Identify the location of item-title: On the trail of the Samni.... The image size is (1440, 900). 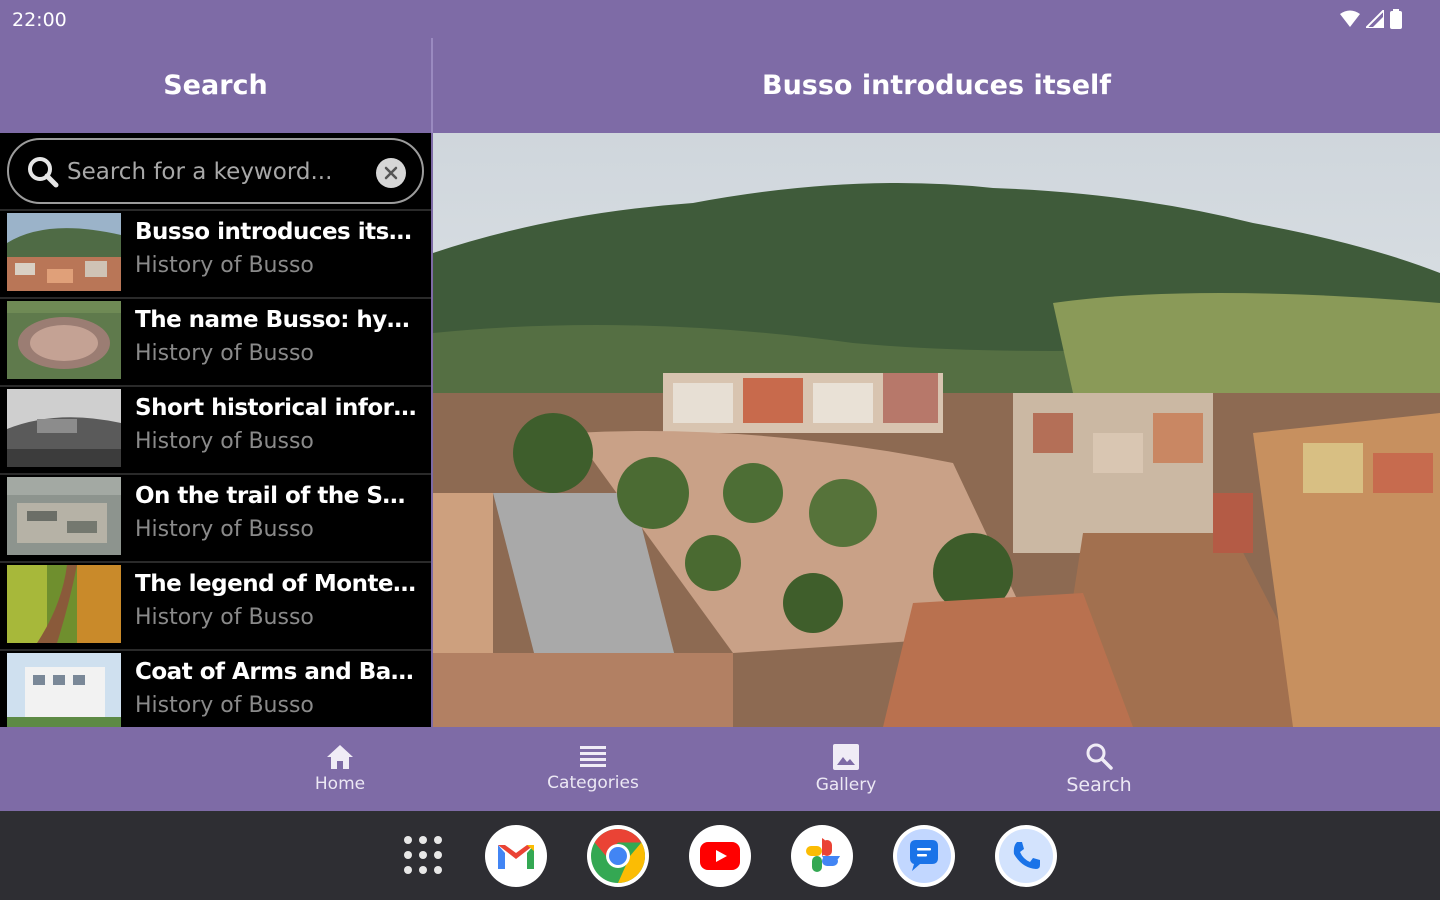
(277, 496).